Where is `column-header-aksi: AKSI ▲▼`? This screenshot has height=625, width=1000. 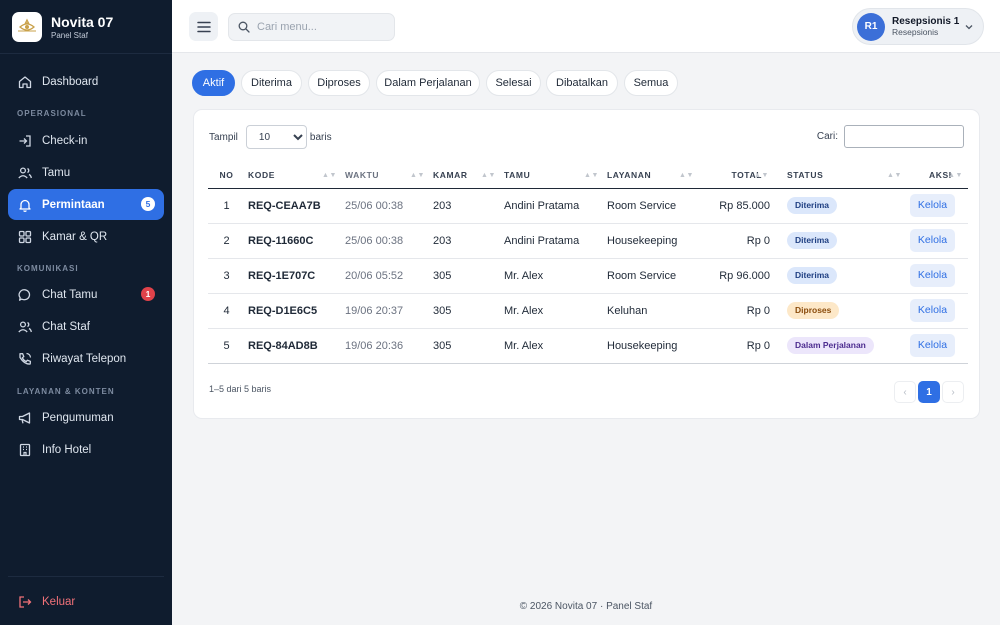
column-header-aksi: AKSI ▲▼ is located at coordinates (937, 176).